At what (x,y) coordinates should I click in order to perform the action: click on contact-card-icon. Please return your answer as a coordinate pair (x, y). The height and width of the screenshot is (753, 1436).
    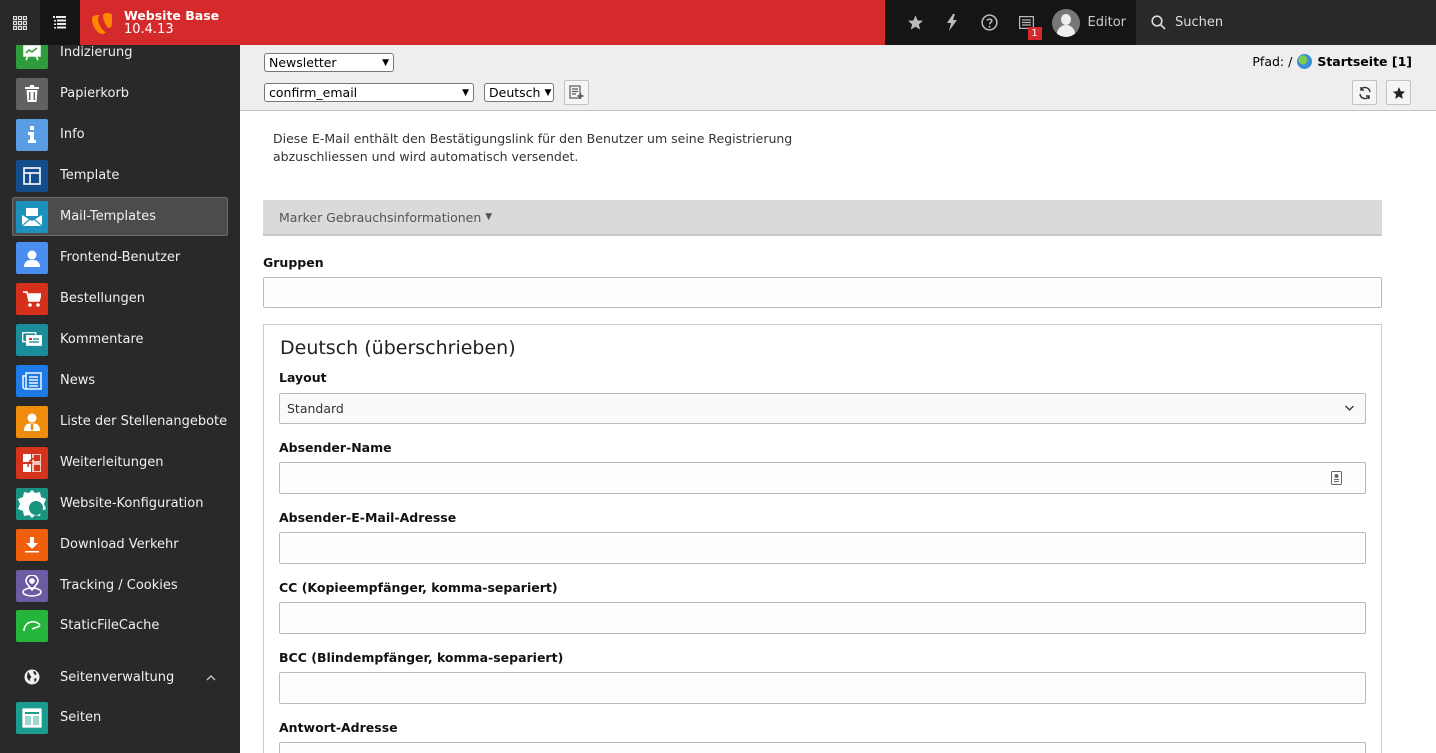
    Looking at the image, I should click on (1336, 478).